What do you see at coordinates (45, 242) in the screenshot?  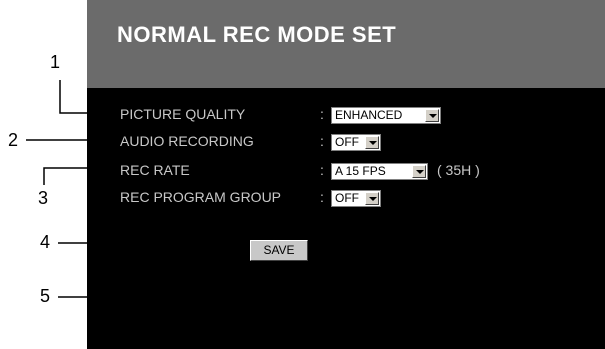 I see `callout-4: 4` at bounding box center [45, 242].